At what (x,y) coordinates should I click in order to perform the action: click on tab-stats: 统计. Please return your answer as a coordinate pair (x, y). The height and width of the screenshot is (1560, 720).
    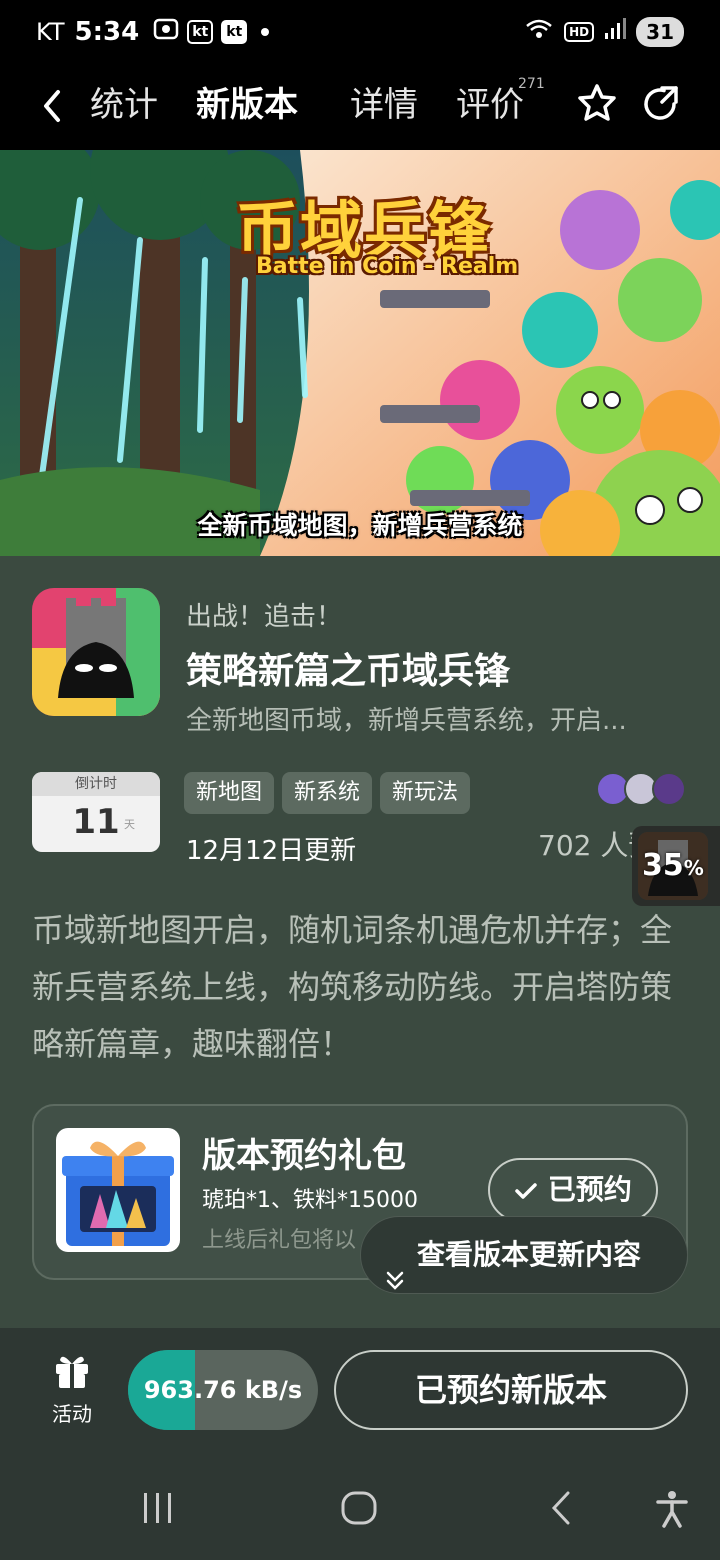
    Looking at the image, I should click on (124, 107).